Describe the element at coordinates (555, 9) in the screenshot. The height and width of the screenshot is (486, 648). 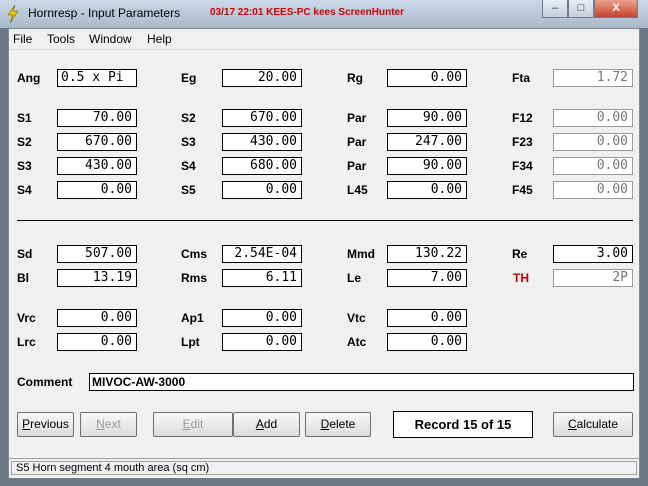
I see `minimize-button: –` at that location.